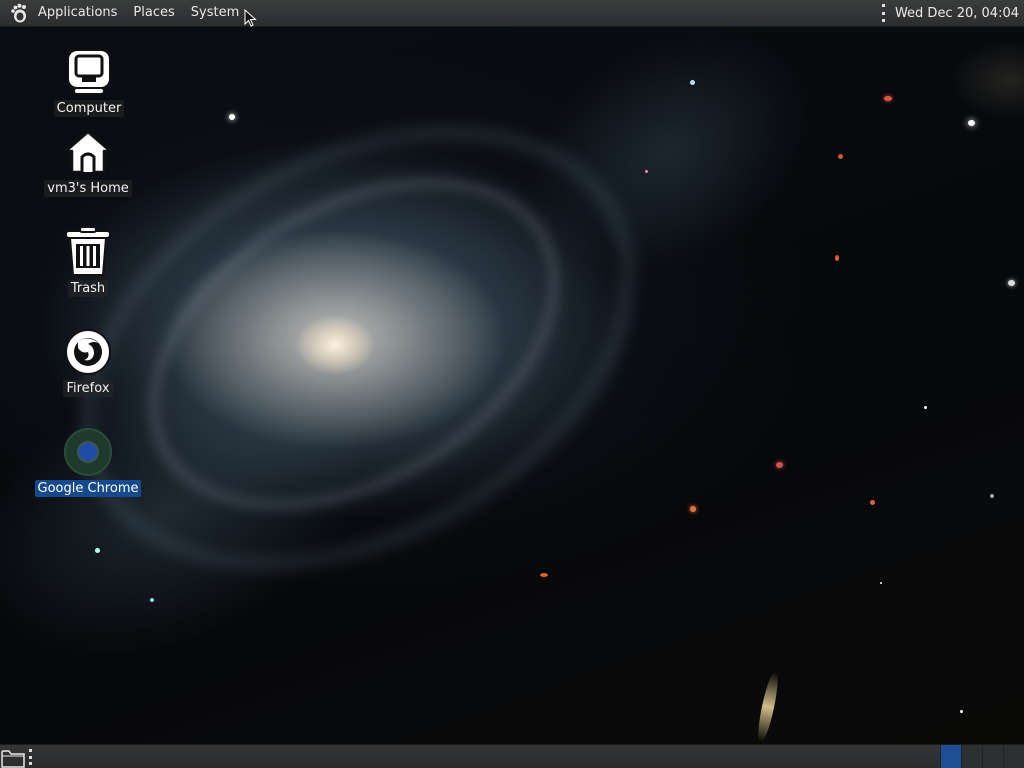 Image resolution: width=1024 pixels, height=768 pixels. What do you see at coordinates (88, 388) in the screenshot?
I see `desktop-icon-label: Firefox` at bounding box center [88, 388].